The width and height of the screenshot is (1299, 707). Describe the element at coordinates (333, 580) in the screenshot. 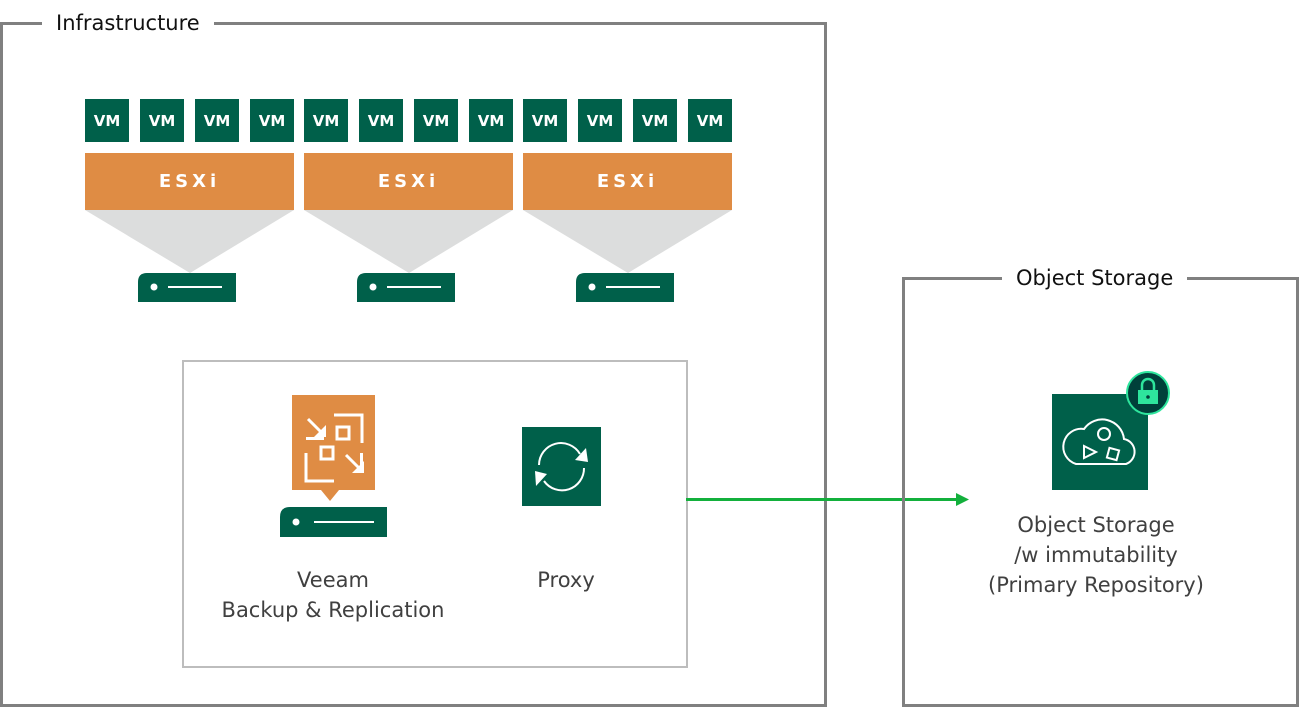

I see `backup-server-label-line1: Veeam` at that location.